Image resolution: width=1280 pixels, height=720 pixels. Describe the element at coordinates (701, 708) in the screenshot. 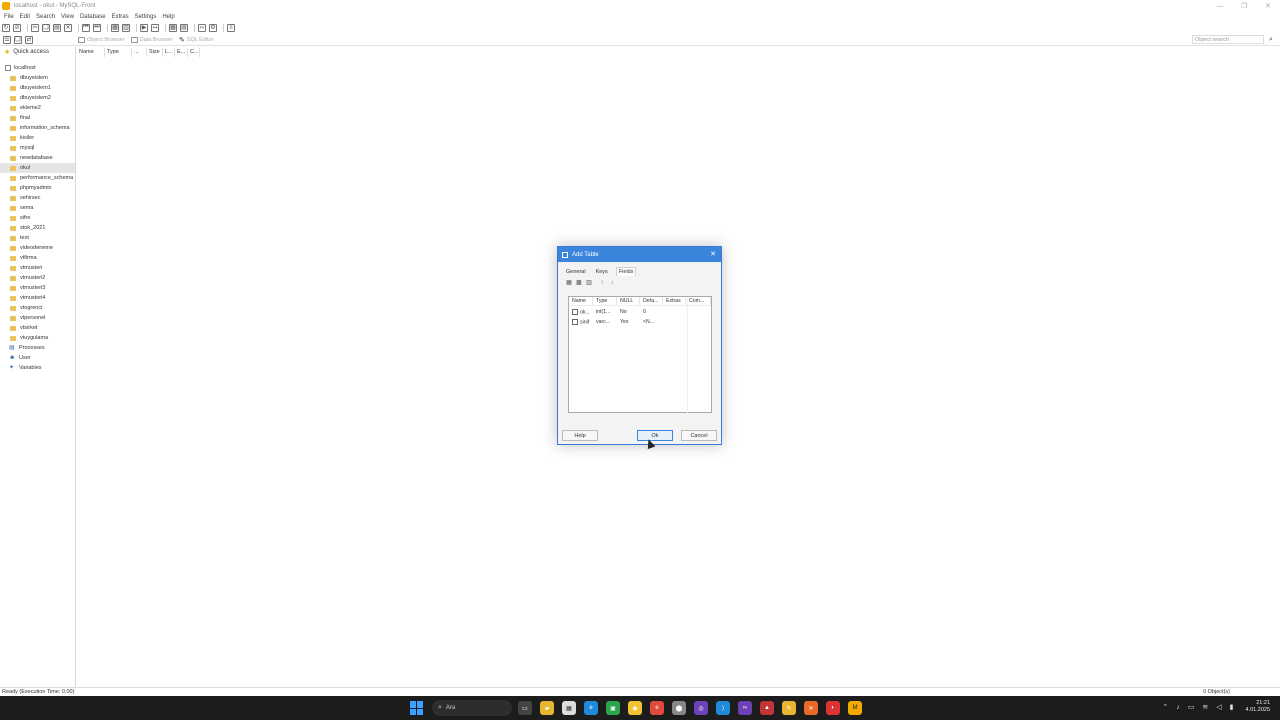

I see `github-icon: ◎` at that location.